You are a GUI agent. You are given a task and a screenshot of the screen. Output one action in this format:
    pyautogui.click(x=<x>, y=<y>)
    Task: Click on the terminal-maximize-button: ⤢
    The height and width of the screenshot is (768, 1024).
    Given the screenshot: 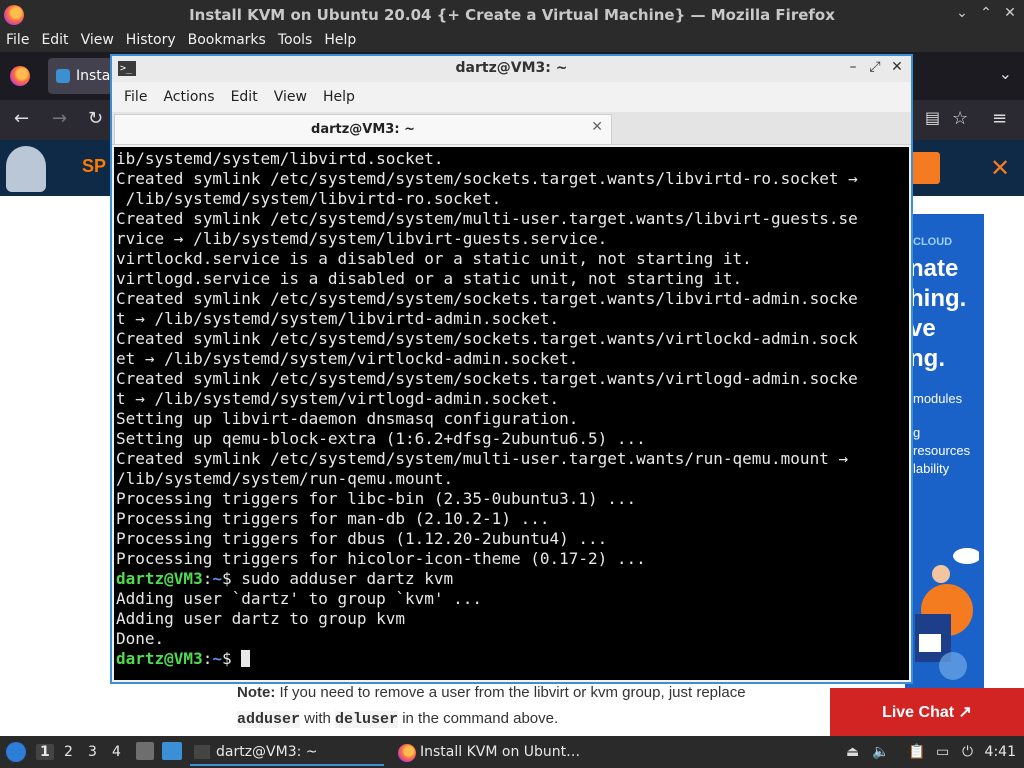 What is the action you would take?
    pyautogui.click(x=875, y=67)
    